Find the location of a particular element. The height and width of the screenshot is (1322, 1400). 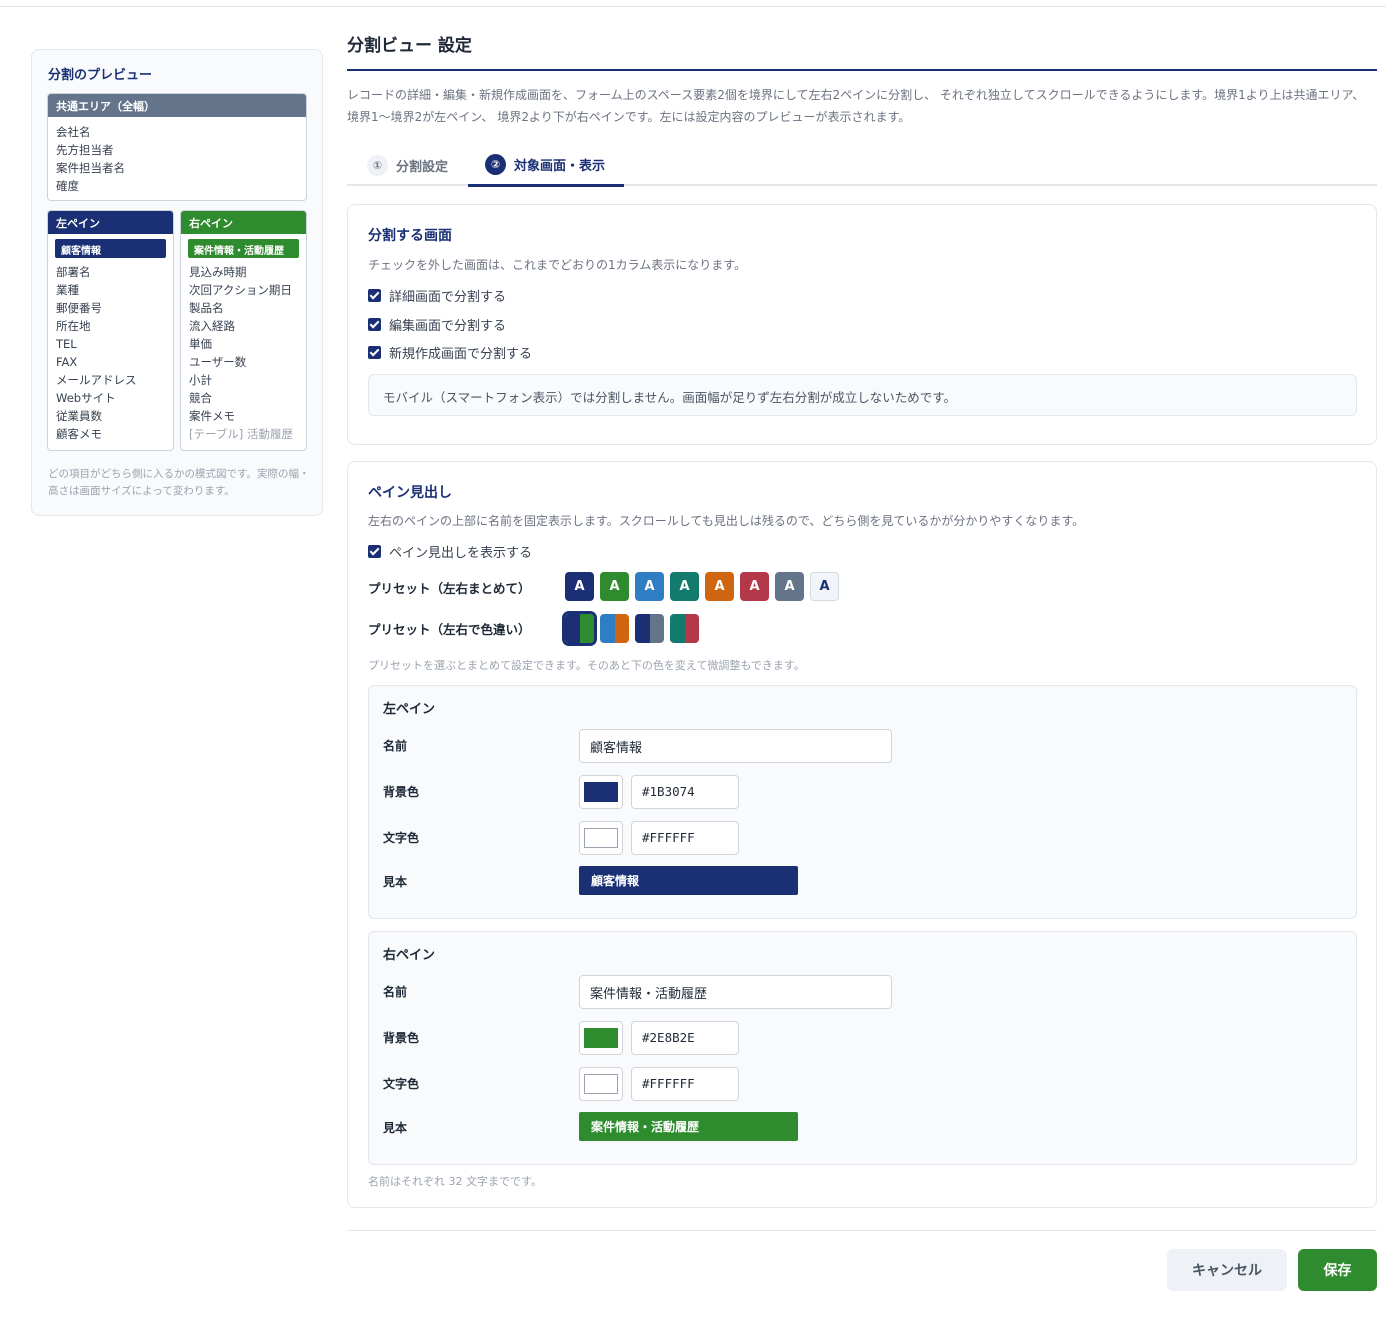

card-title: 分割する画面 is located at coordinates (410, 236).